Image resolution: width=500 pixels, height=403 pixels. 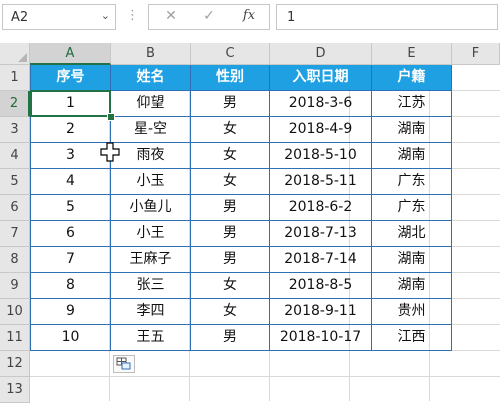 I want to click on table-cell-name: 小玉, so click(x=151, y=182).